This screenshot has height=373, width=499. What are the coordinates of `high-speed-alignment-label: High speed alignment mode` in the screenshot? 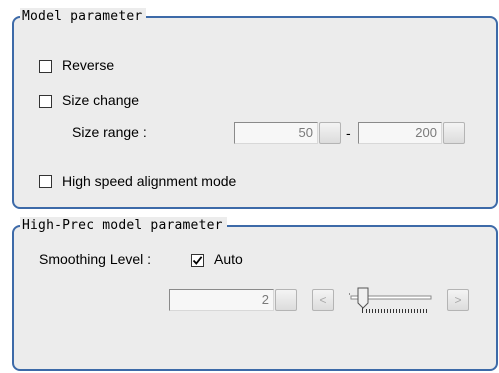 It's located at (149, 181).